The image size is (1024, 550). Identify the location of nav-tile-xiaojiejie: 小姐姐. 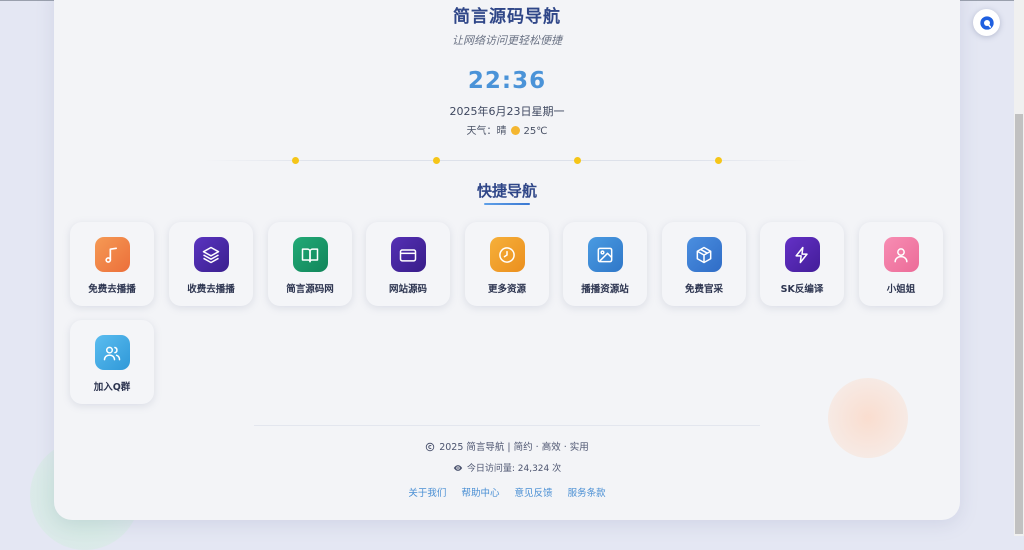
(901, 264).